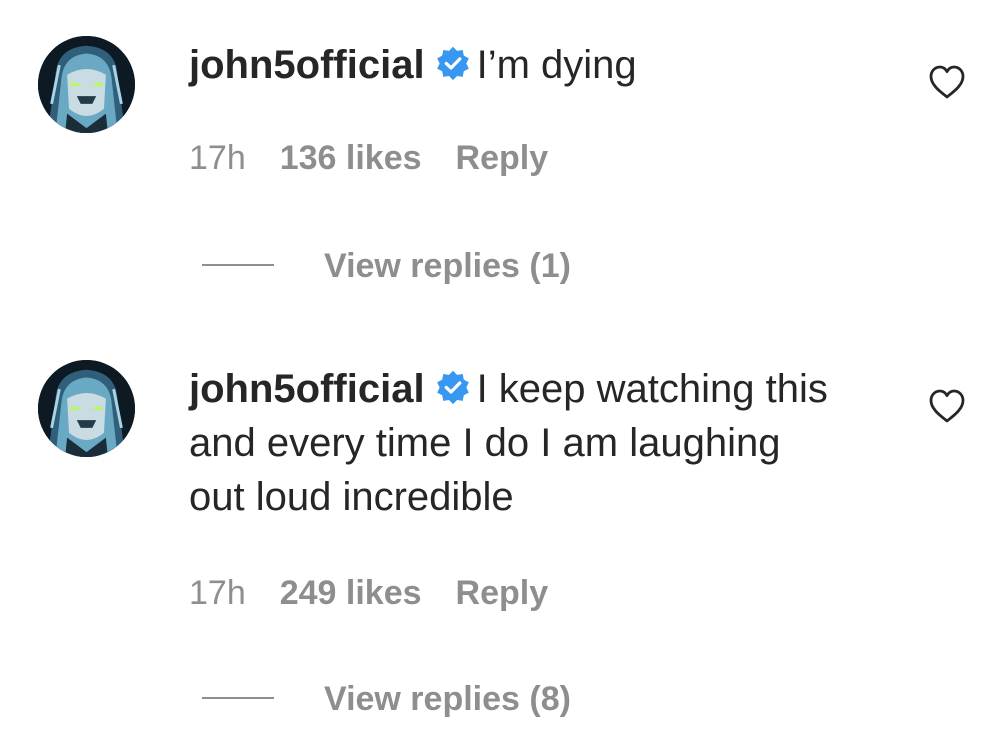 Image resolution: width=1000 pixels, height=747 pixels. I want to click on view-replies-button: View replies (8), so click(386, 699).